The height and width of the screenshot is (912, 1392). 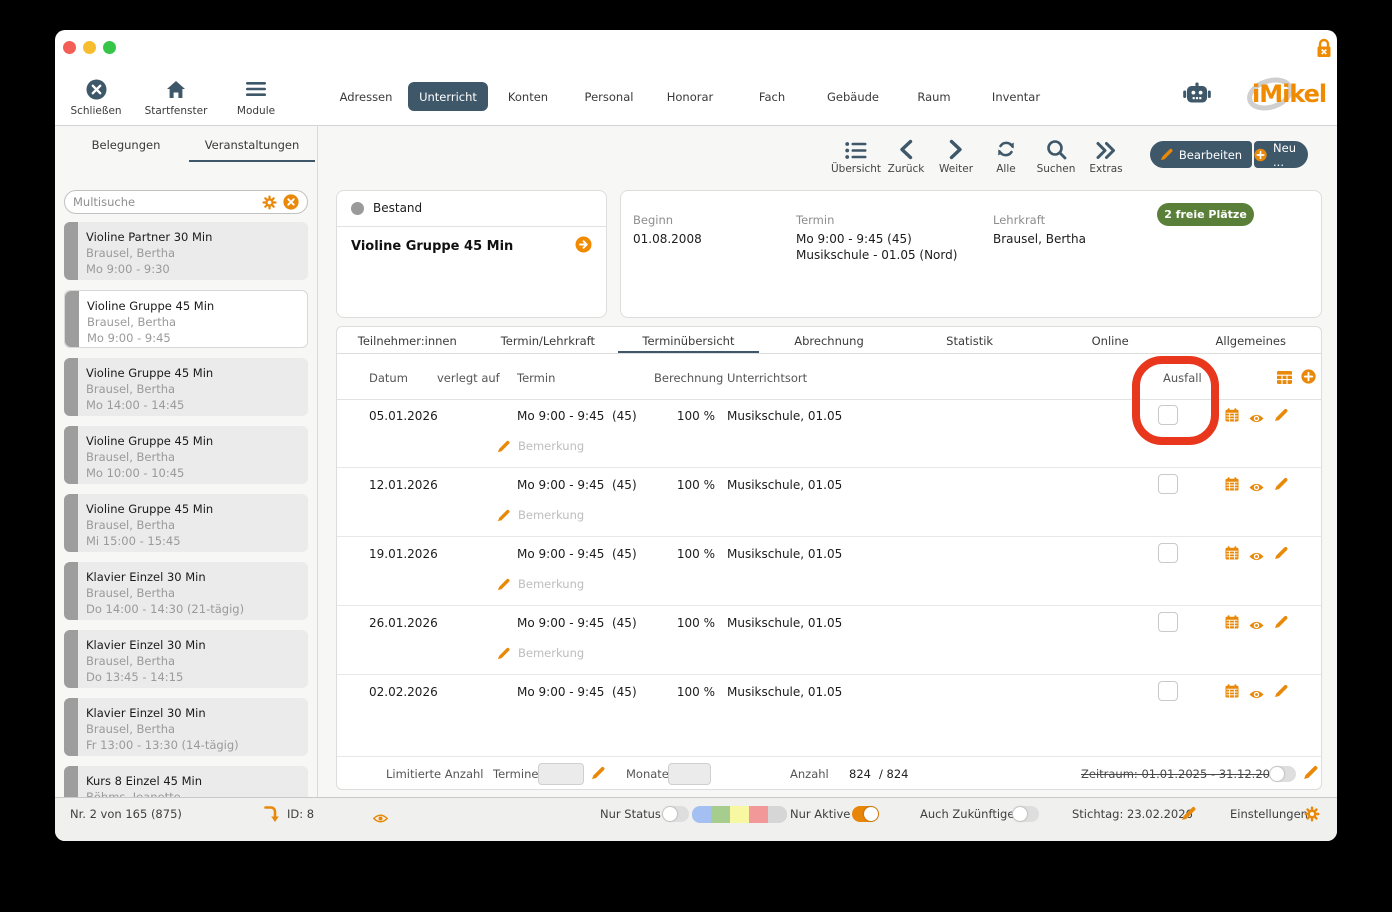 I want to click on record-position: Nr. 2 von 165 (875), so click(x=126, y=814).